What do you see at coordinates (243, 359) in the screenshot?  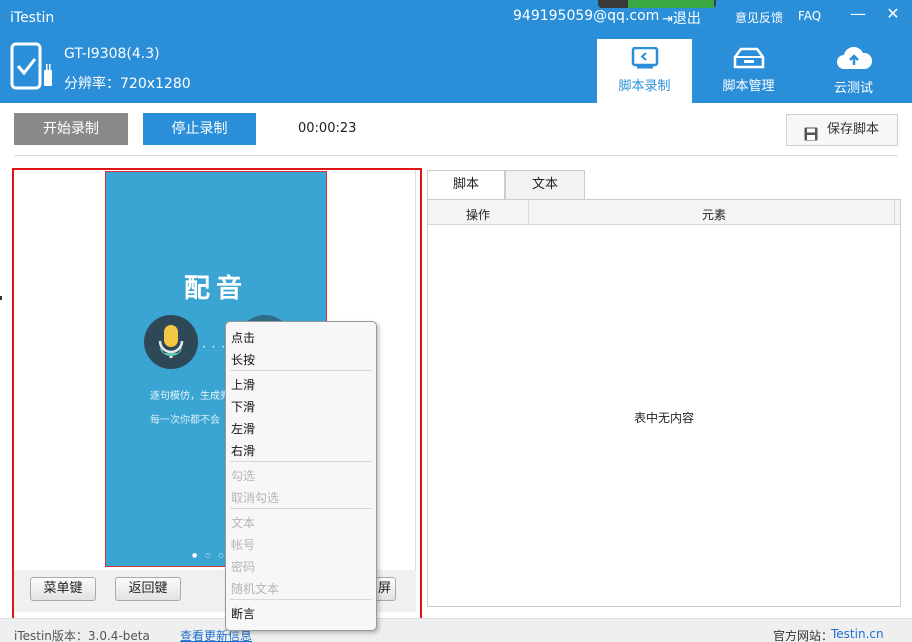 I see `menu-item-long-press: 长按` at bounding box center [243, 359].